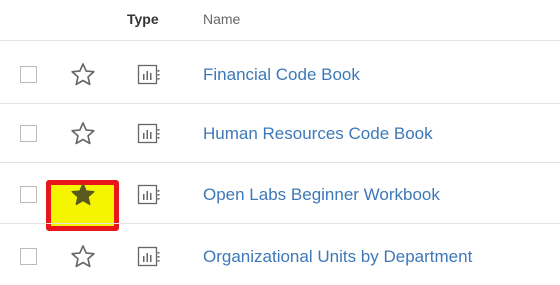 The image size is (560, 285). Describe the element at coordinates (337, 257) in the screenshot. I see `workbook-name-link: Organizational Units by Department` at that location.